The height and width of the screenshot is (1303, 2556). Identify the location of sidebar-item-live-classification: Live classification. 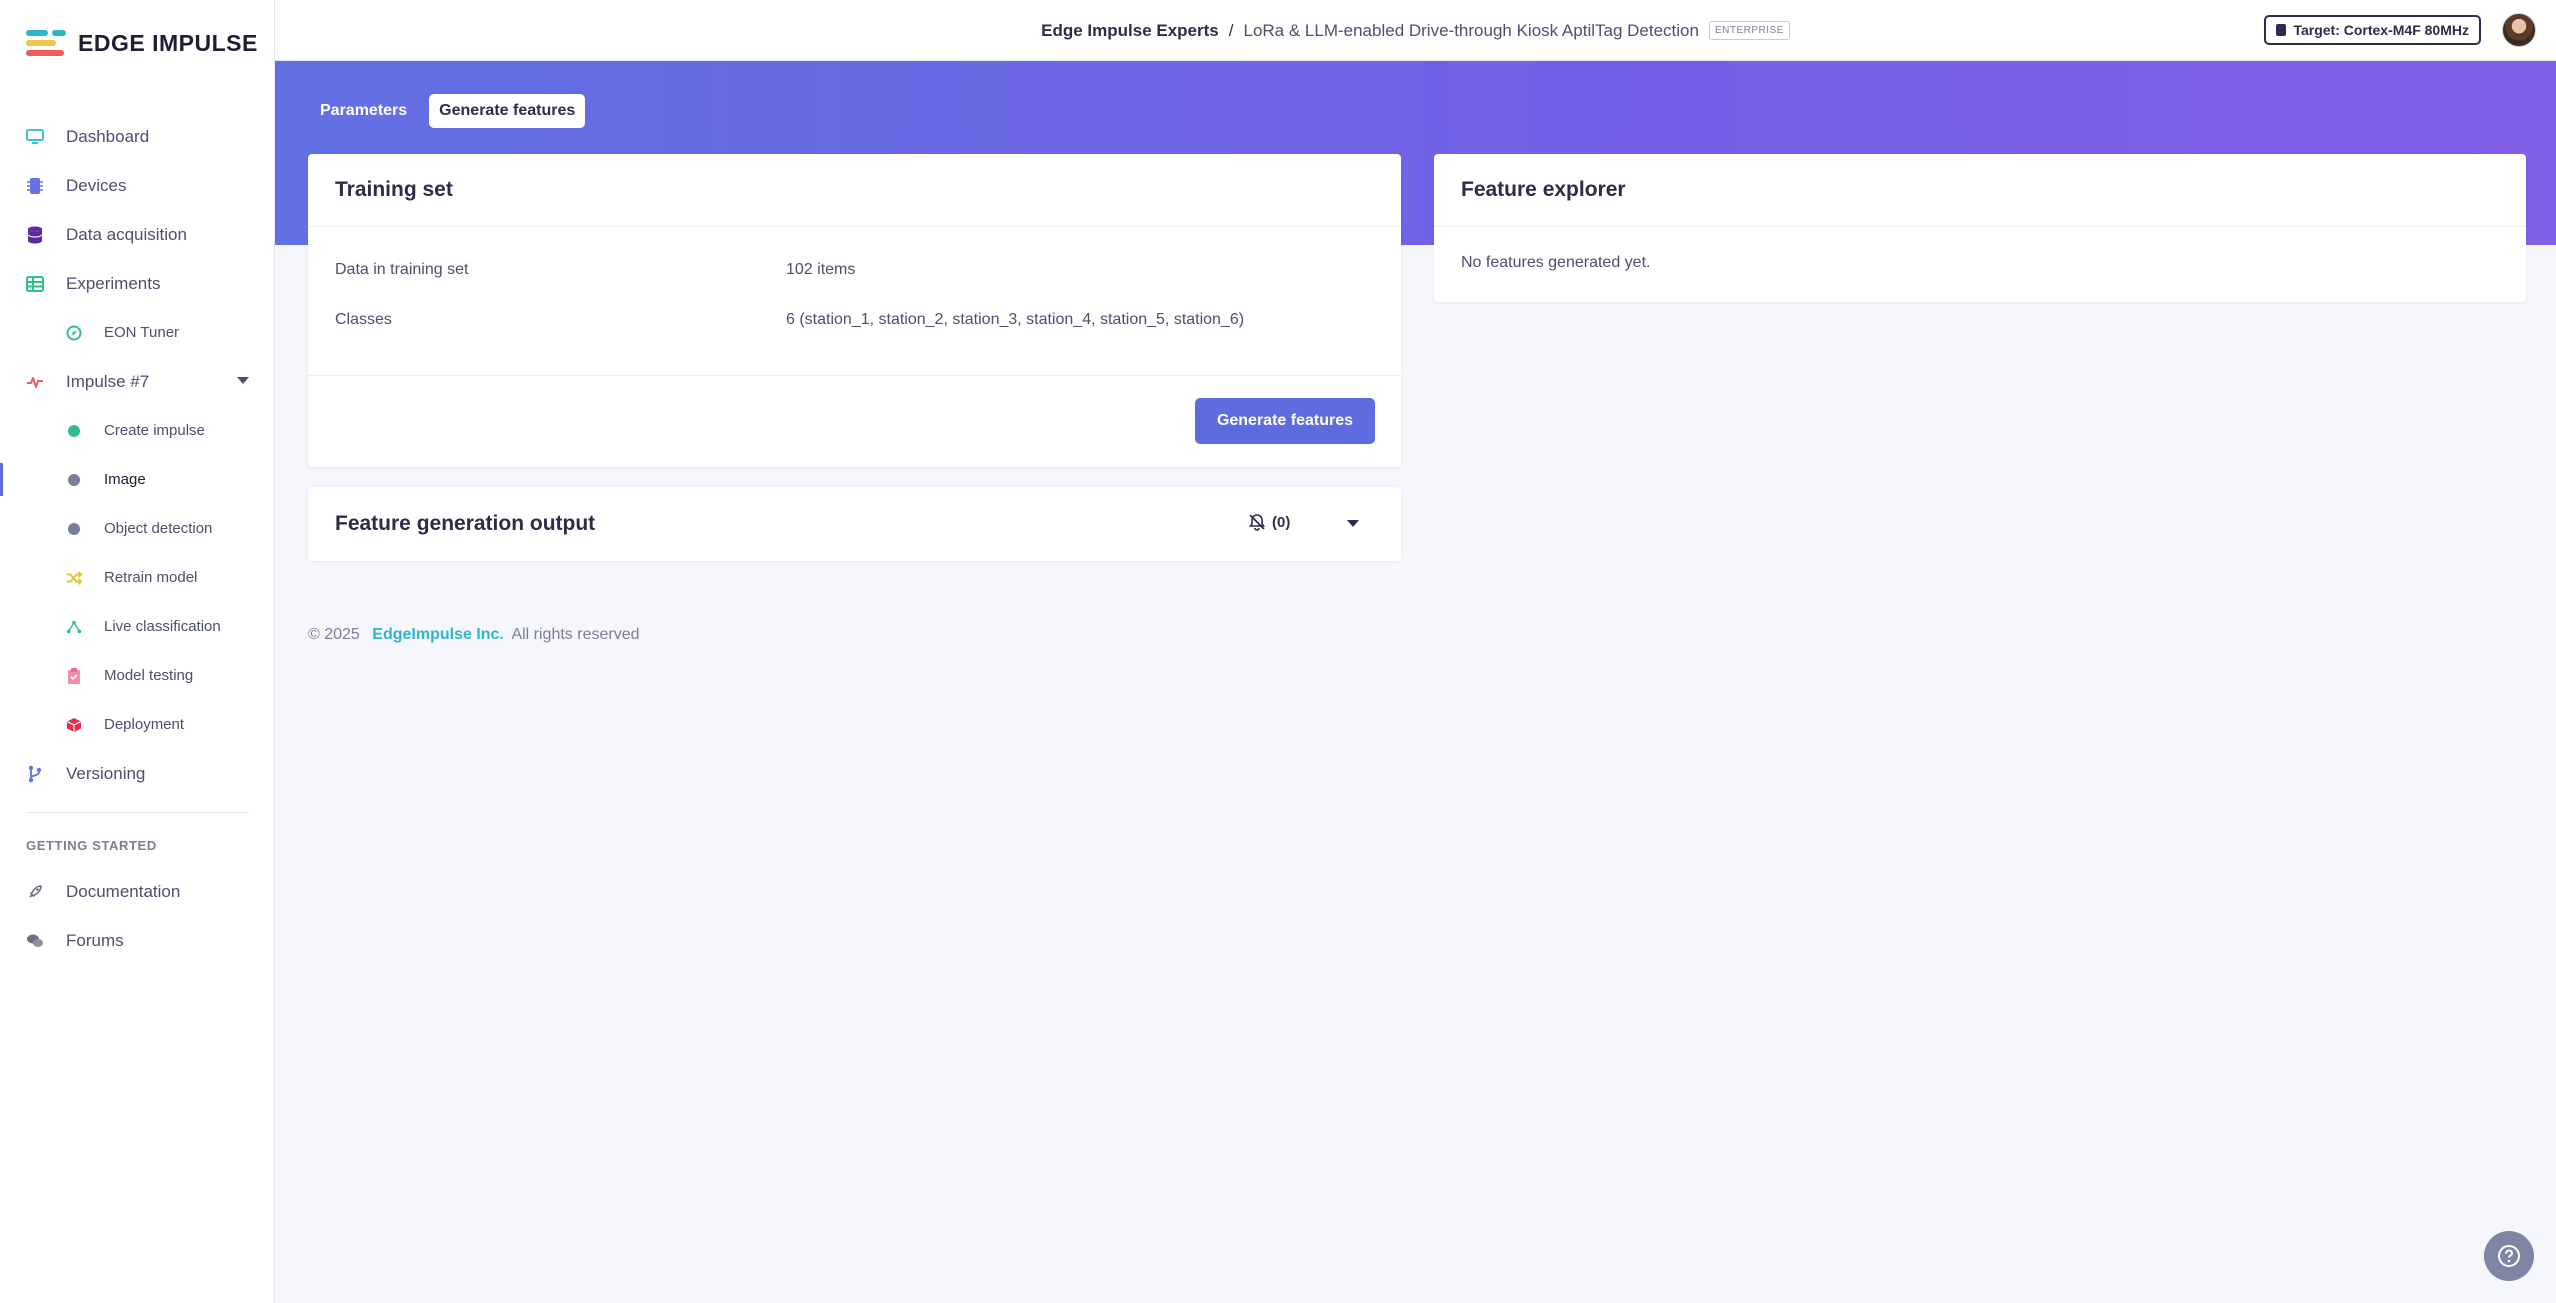
(137, 626).